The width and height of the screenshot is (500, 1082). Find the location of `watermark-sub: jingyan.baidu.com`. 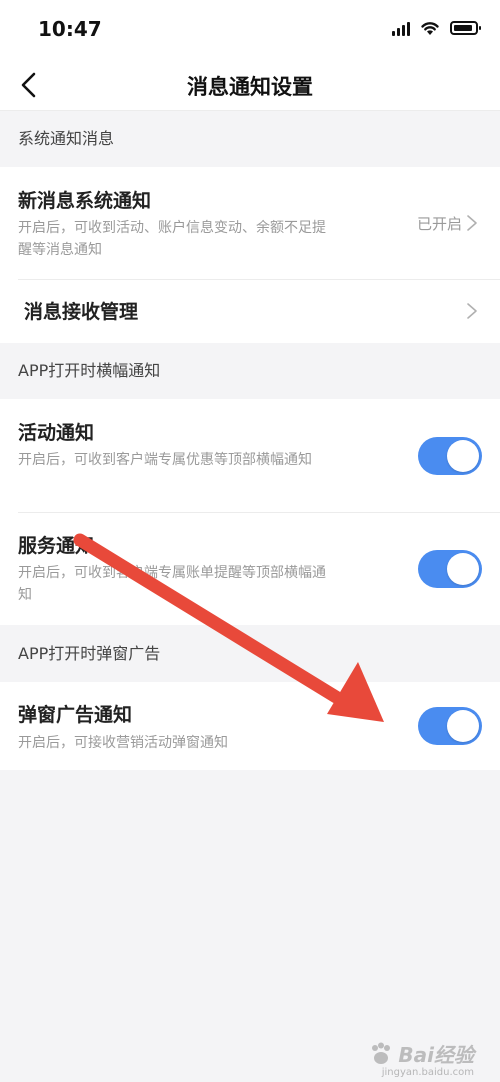

watermark-sub: jingyan.baidu.com is located at coordinates (427, 1072).